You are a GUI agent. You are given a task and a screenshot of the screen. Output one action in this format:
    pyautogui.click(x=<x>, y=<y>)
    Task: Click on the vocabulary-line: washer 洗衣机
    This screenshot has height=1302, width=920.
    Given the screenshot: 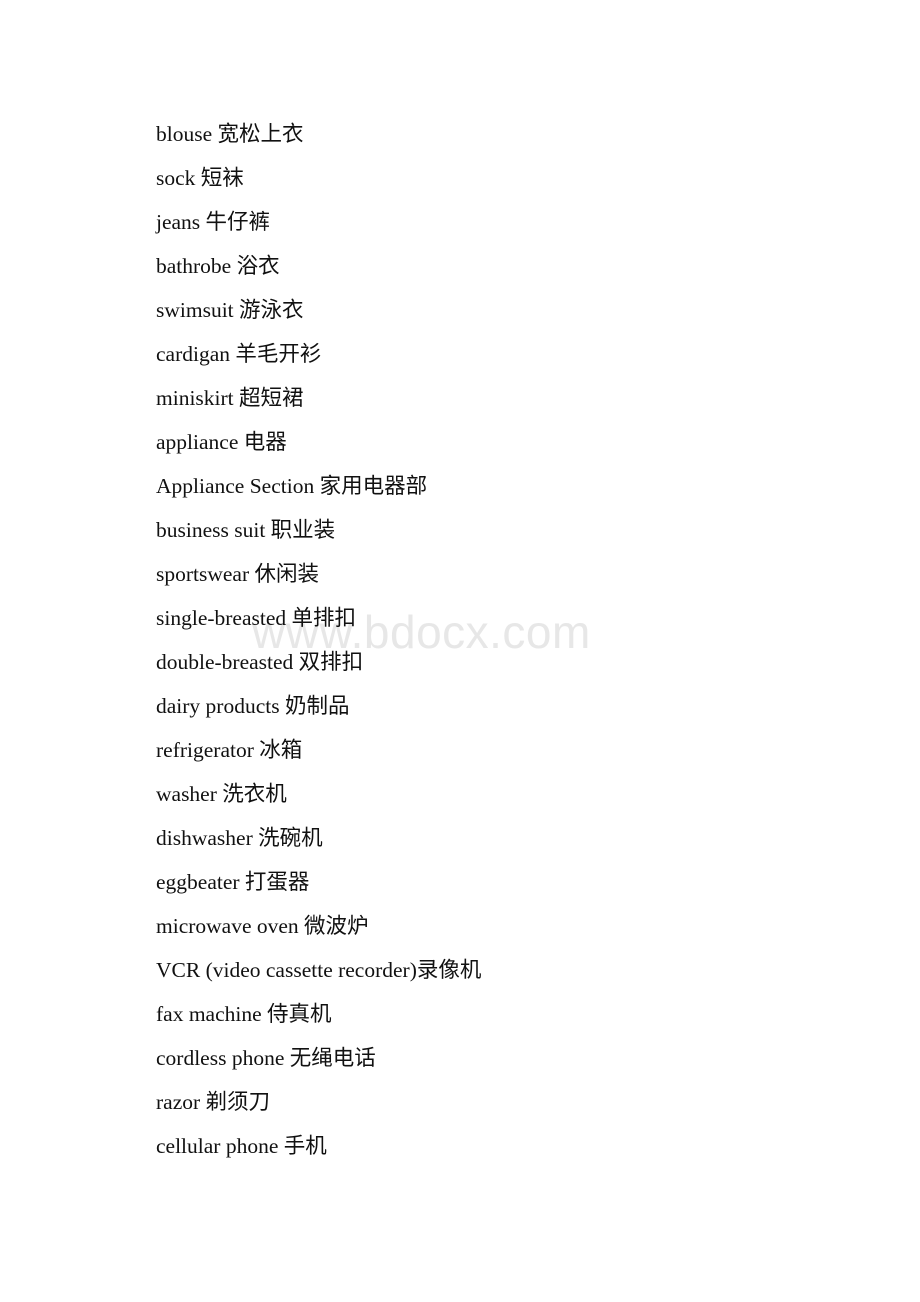 What is the action you would take?
    pyautogui.click(x=221, y=794)
    